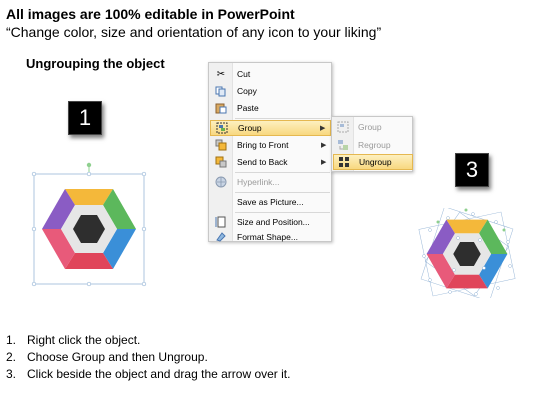 The height and width of the screenshot is (420, 560). Describe the element at coordinates (270, 145) in the screenshot. I see `menu-item-bring-to-front: Bring to Front ▶` at that location.